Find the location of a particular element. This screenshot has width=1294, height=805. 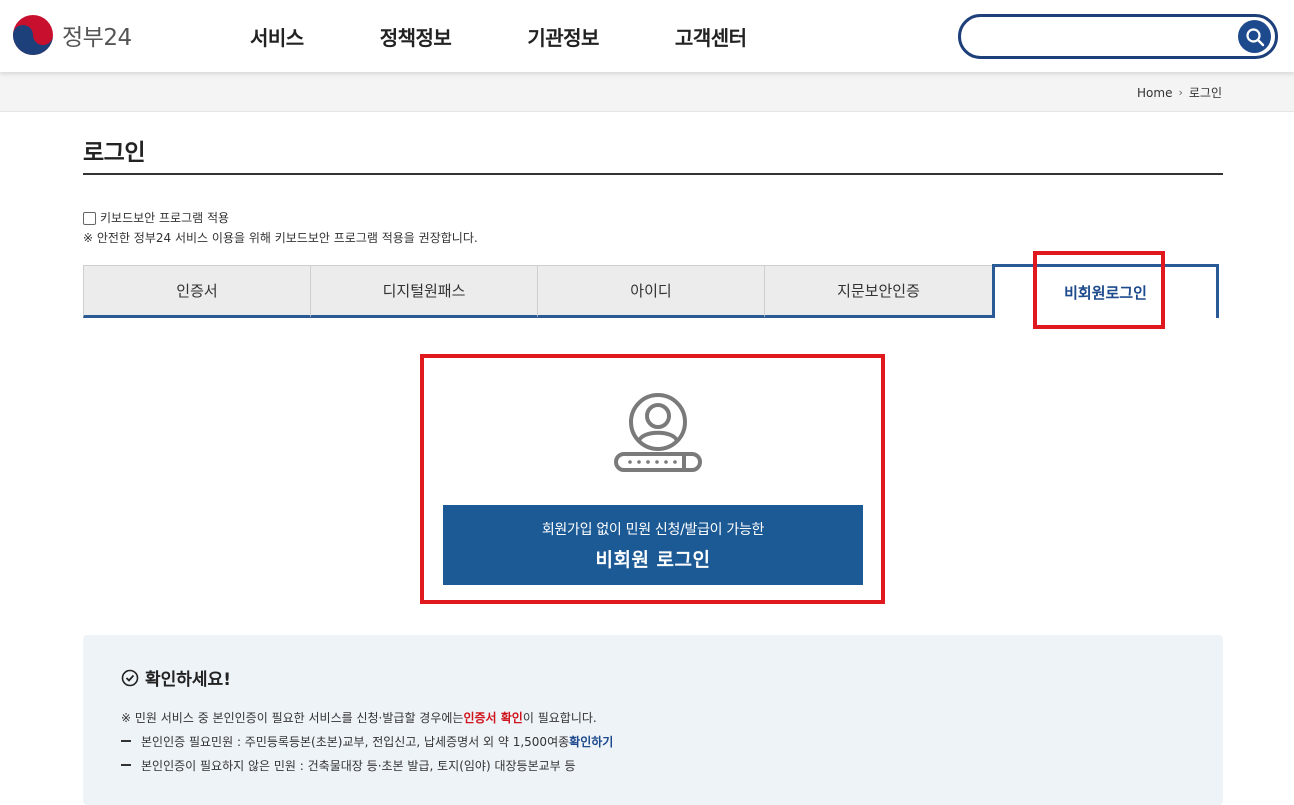

search-icon is located at coordinates (1254, 36).